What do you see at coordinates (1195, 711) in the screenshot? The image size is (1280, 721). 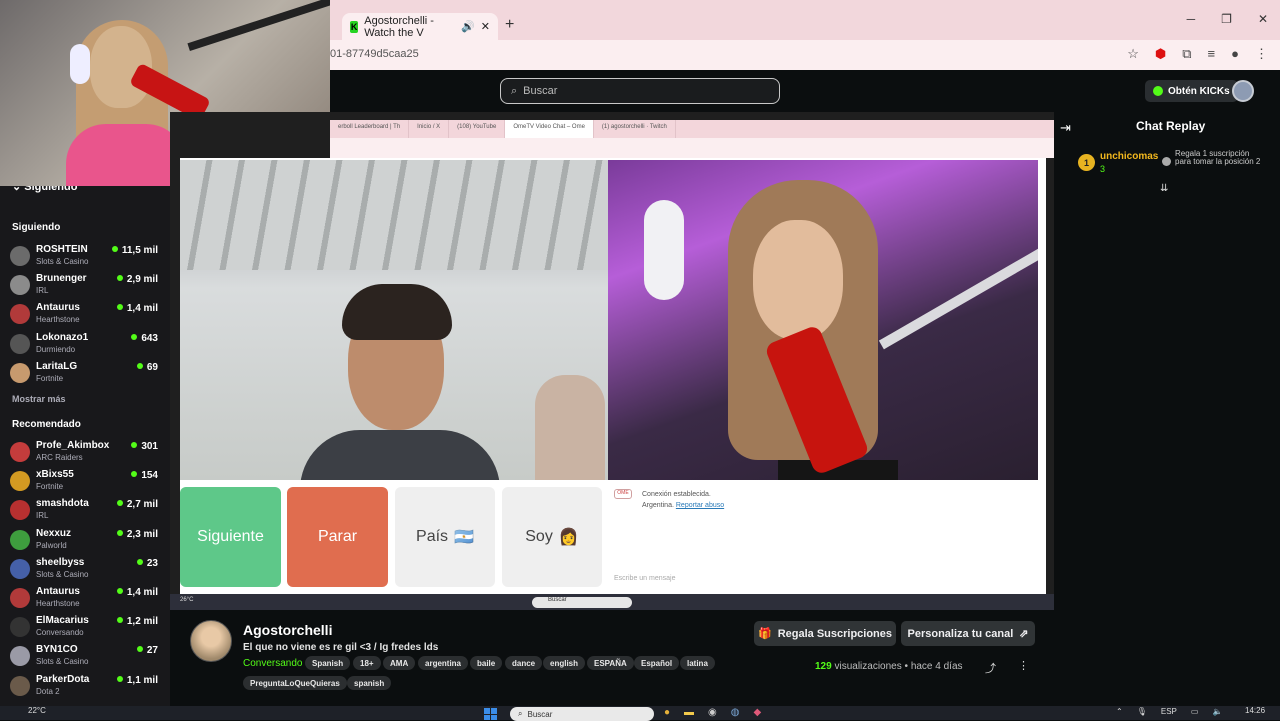 I see `monitor-icon: ▭` at bounding box center [1195, 711].